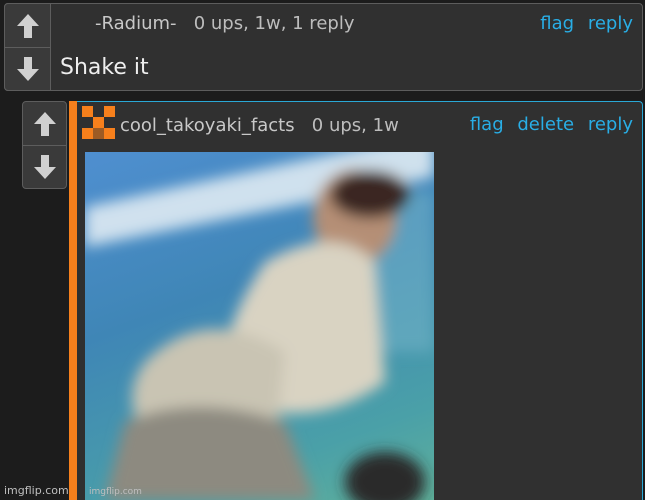  I want to click on image-watermark: imgflip.com, so click(115, 492).